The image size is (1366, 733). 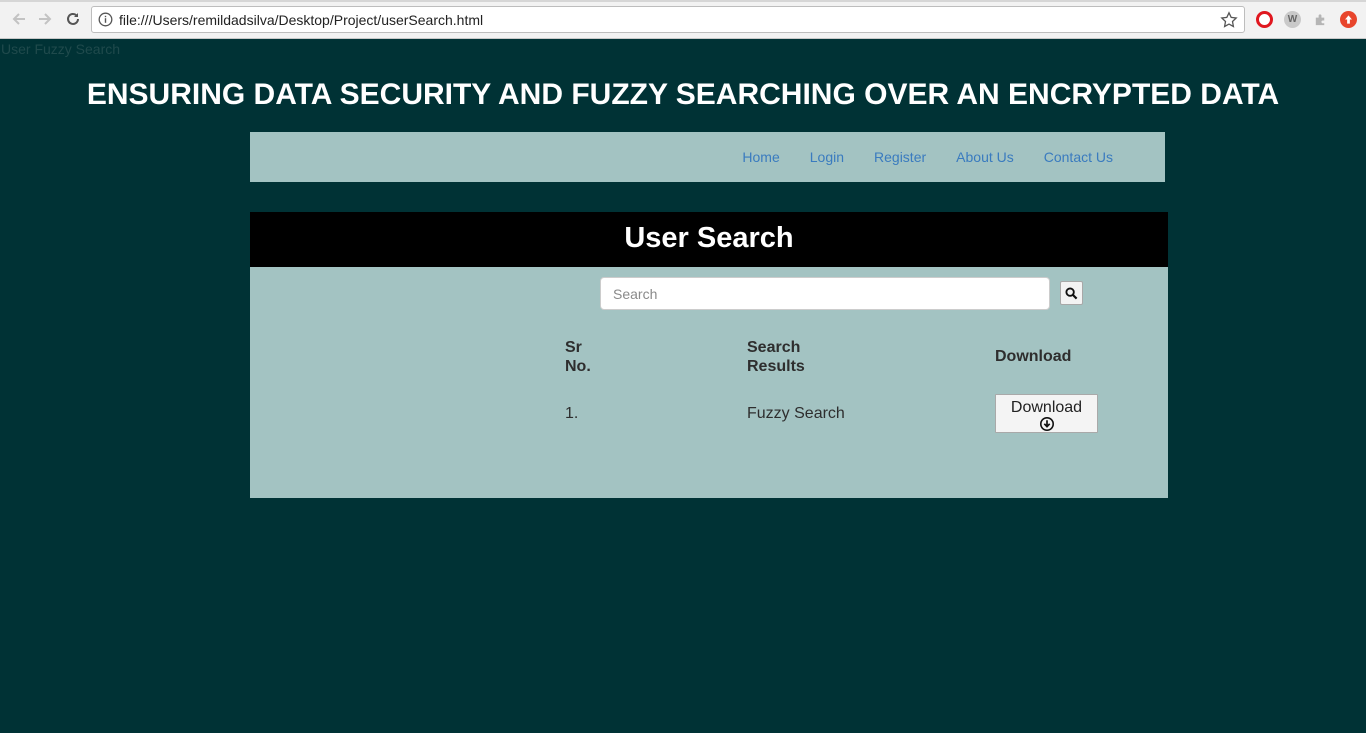 I want to click on column-header-download: Download, so click(x=1033, y=356).